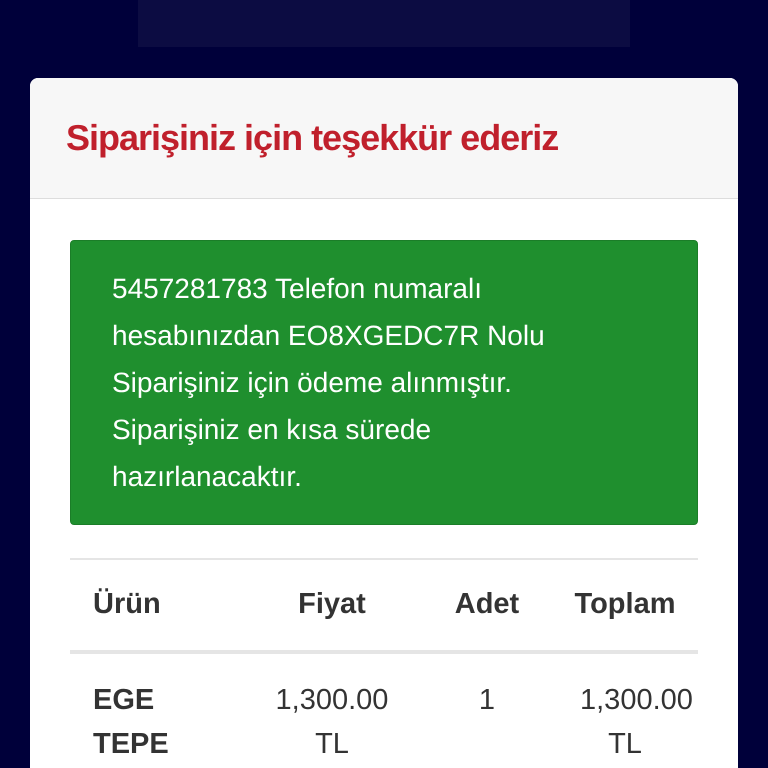  I want to click on column-header: Toplam, so click(625, 604).